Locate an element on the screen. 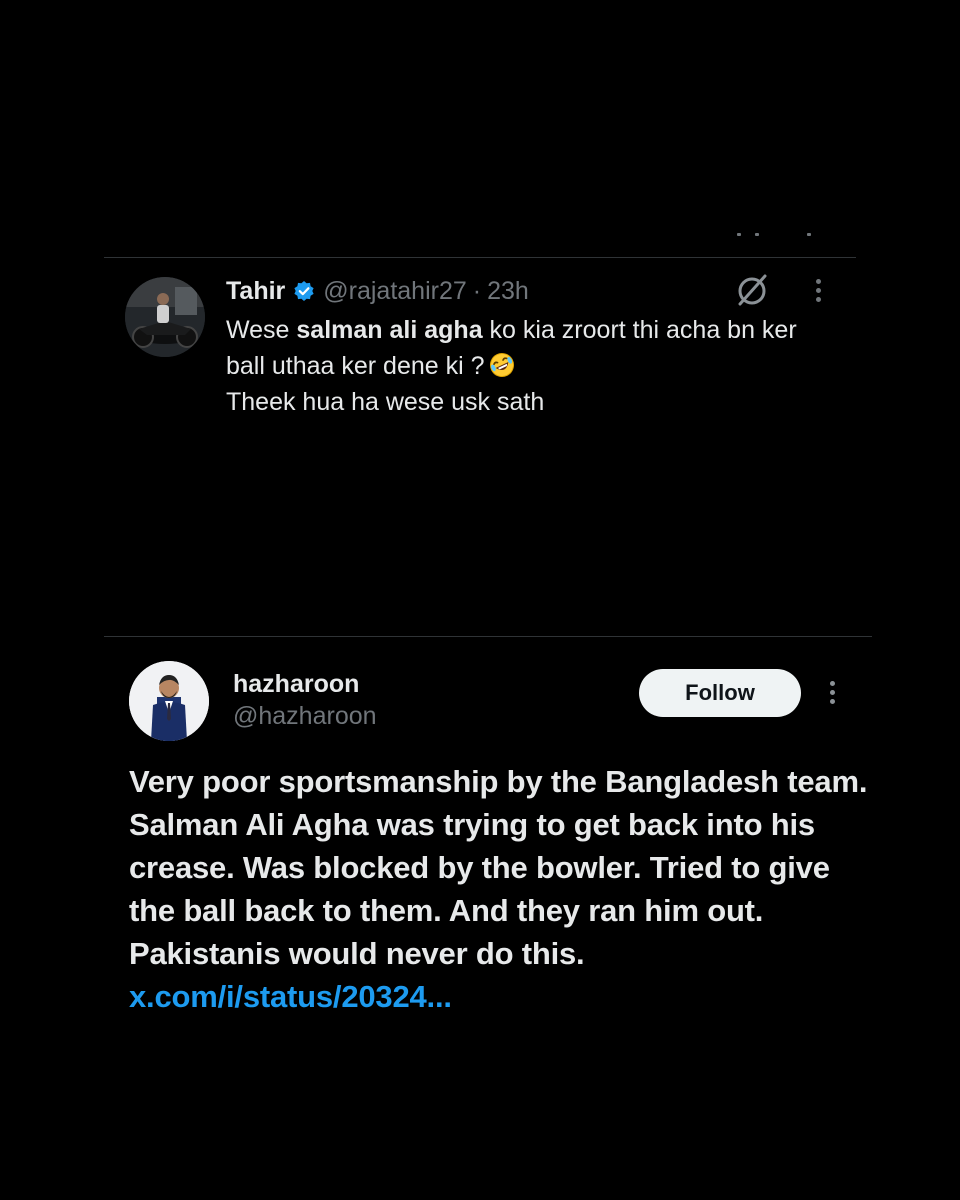  text-line3: Theek hua ha wese usk sath is located at coordinates (385, 402).